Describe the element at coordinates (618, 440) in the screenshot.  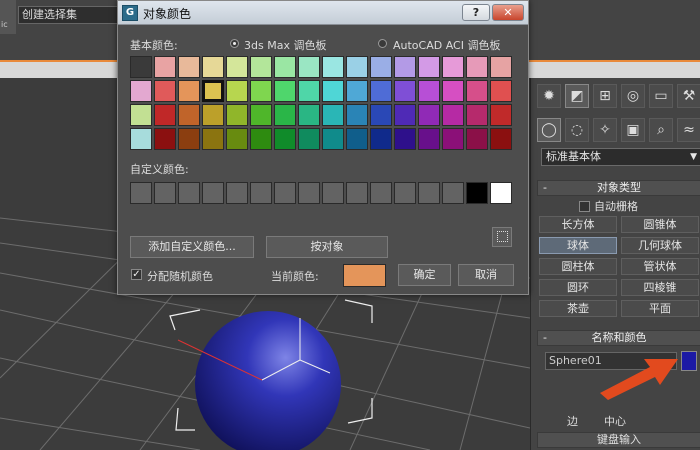
I see `keyboard-entry-rollout: 键盘输入` at that location.